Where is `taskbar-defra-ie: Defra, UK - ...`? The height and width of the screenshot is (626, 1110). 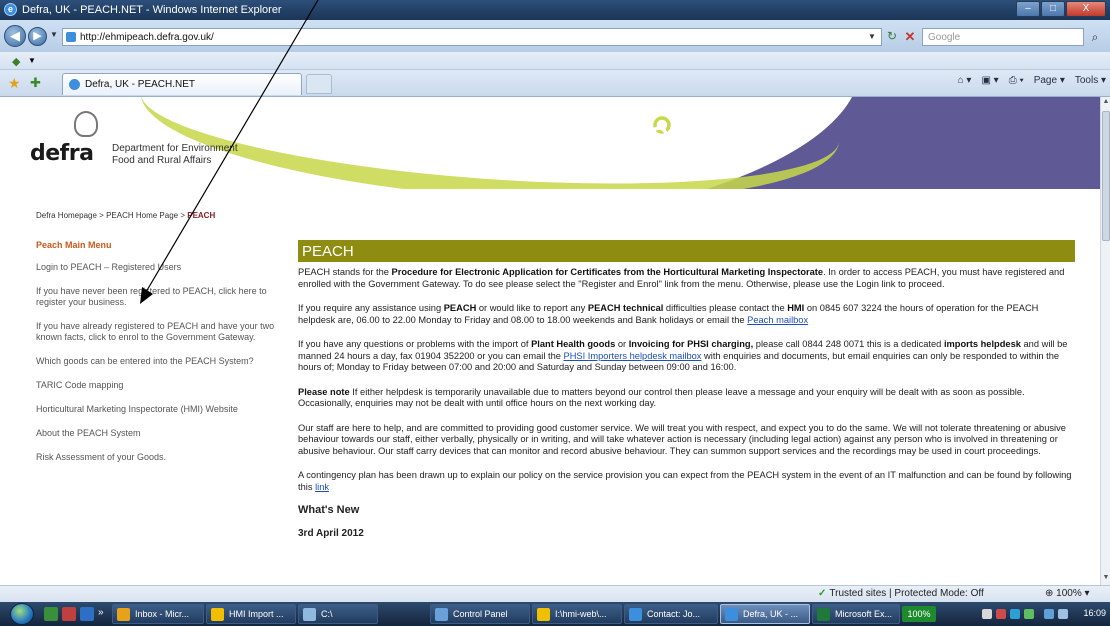
taskbar-defra-ie: Defra, UK - ... is located at coordinates (765, 614).